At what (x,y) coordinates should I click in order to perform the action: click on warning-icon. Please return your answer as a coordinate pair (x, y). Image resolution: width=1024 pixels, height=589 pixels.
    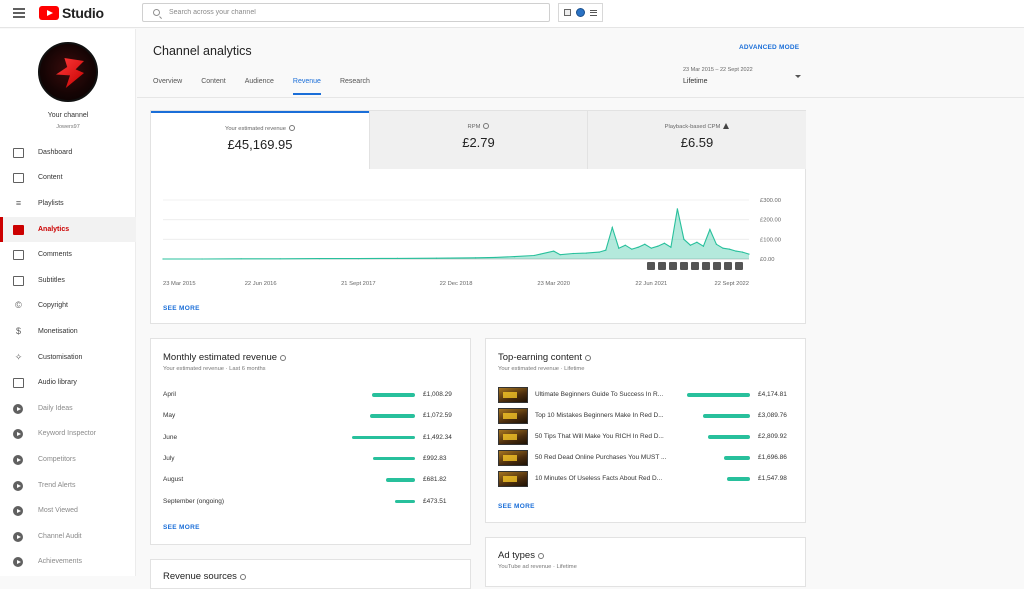
    Looking at the image, I should click on (726, 126).